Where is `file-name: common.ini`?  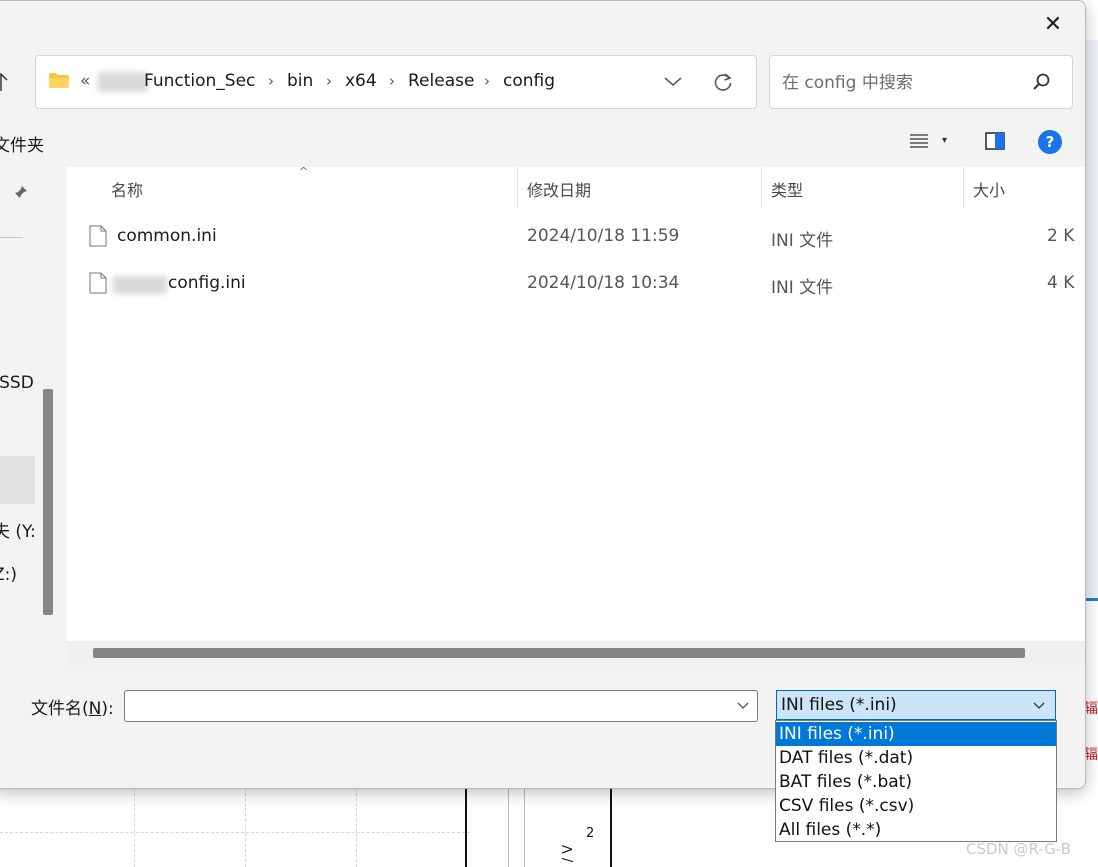 file-name: common.ini is located at coordinates (167, 236).